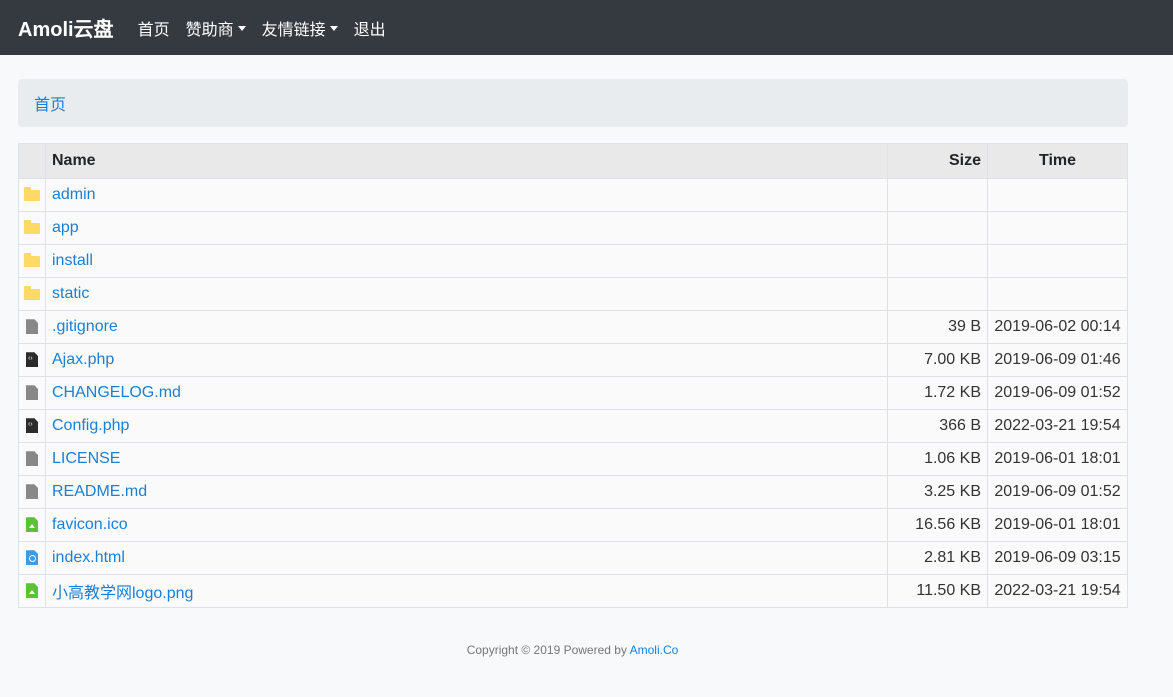 This screenshot has height=697, width=1173. I want to click on table-row: README.md 3.25 KB 2019-06-09 01:52, so click(573, 492).